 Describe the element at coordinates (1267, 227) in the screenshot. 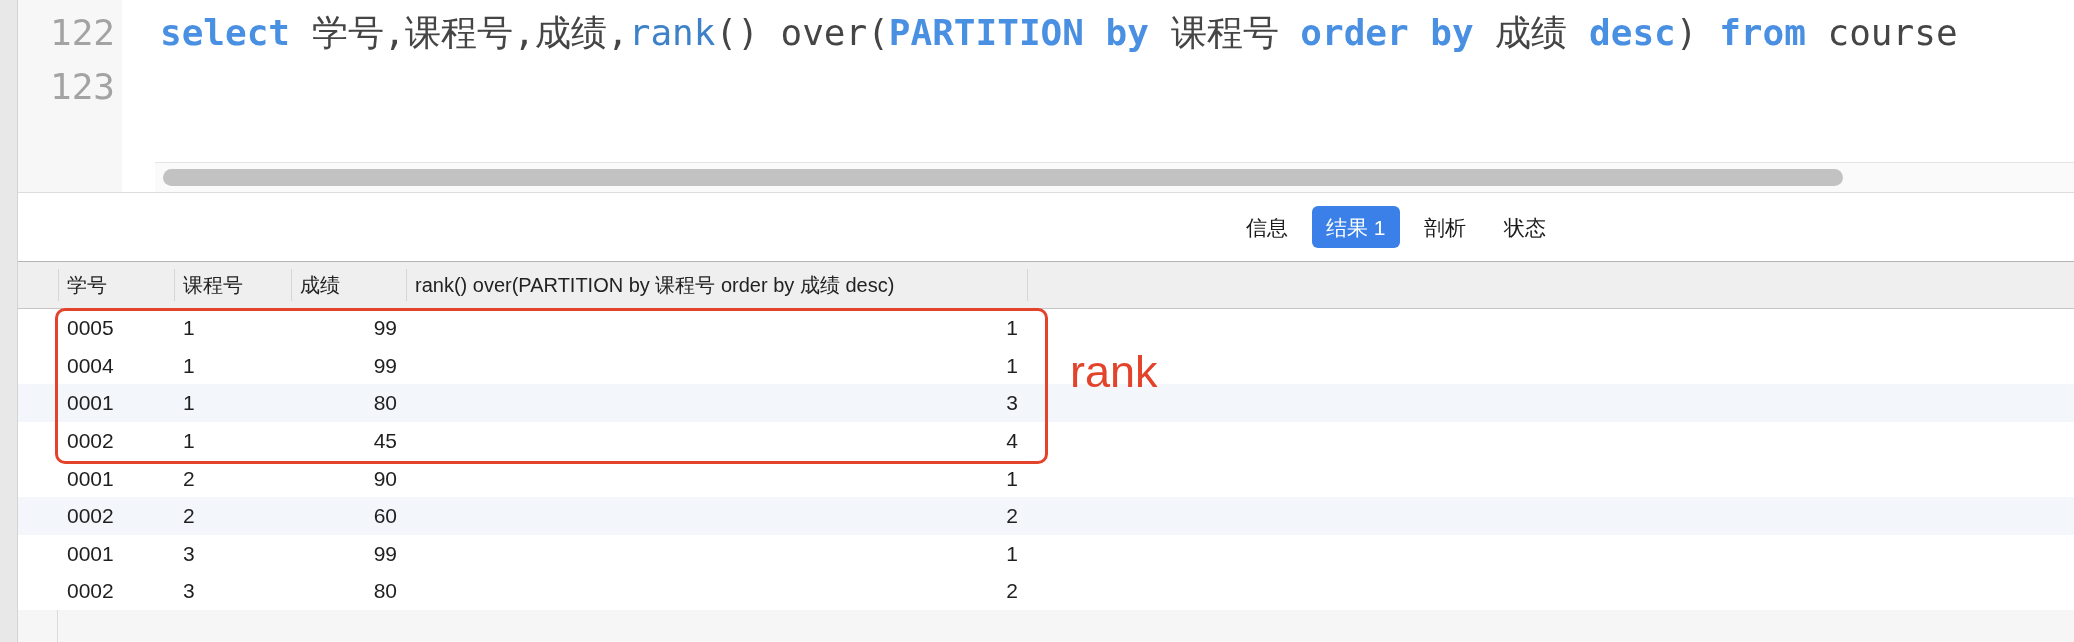

I see `result-tab: 信息` at that location.